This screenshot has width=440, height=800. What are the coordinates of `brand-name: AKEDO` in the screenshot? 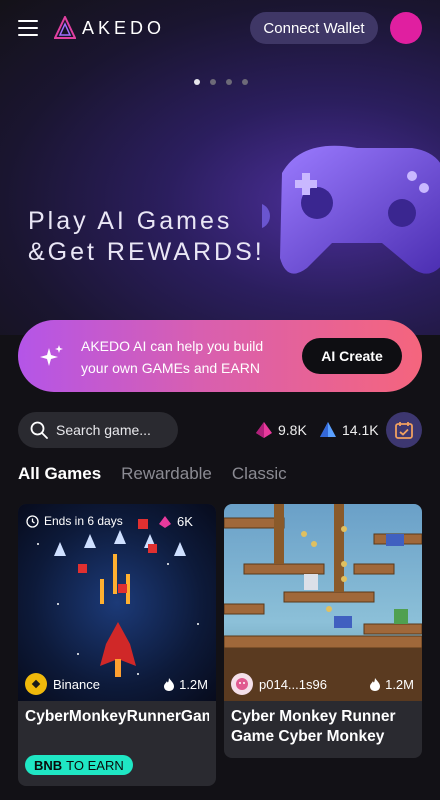 It's located at (124, 27).